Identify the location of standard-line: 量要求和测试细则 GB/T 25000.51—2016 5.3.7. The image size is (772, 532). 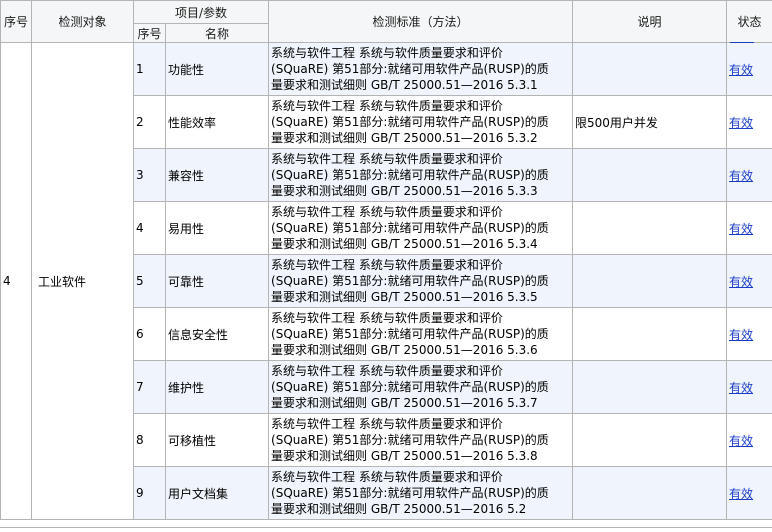
(404, 403).